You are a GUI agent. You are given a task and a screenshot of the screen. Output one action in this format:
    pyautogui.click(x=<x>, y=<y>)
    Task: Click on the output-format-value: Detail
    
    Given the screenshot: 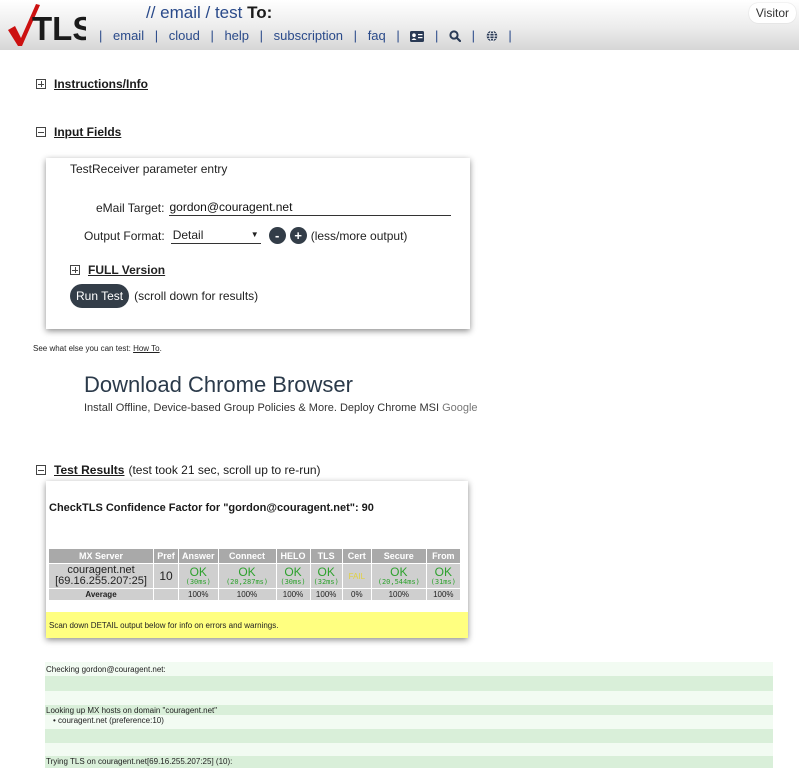 What is the action you would take?
    pyautogui.click(x=188, y=234)
    